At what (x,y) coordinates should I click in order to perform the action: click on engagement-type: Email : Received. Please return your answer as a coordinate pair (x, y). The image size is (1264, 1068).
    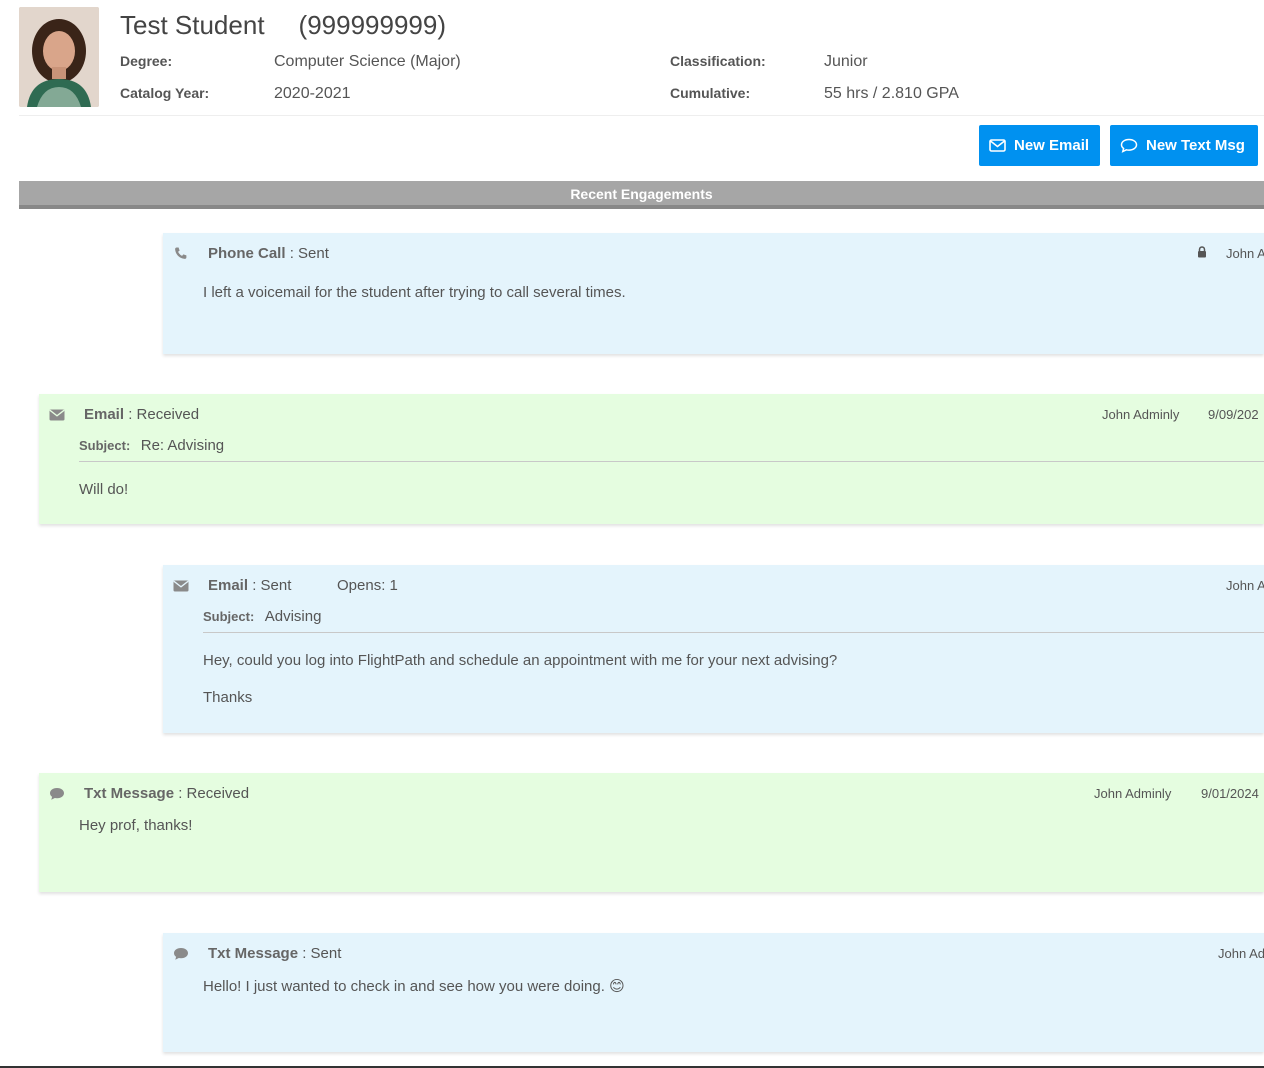
    Looking at the image, I should click on (141, 414).